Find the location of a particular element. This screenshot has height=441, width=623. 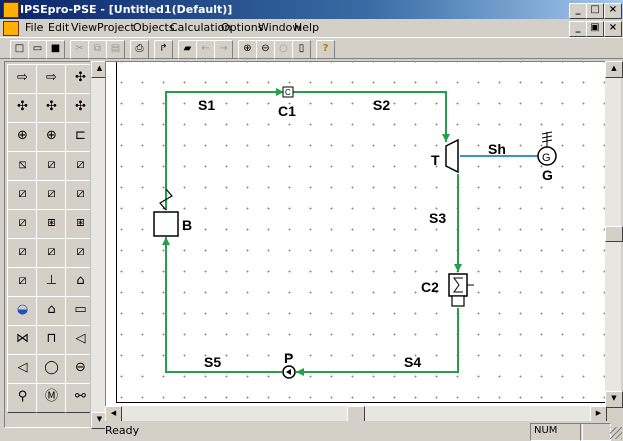

palette-house-icon: ⌂ is located at coordinates (51, 311).